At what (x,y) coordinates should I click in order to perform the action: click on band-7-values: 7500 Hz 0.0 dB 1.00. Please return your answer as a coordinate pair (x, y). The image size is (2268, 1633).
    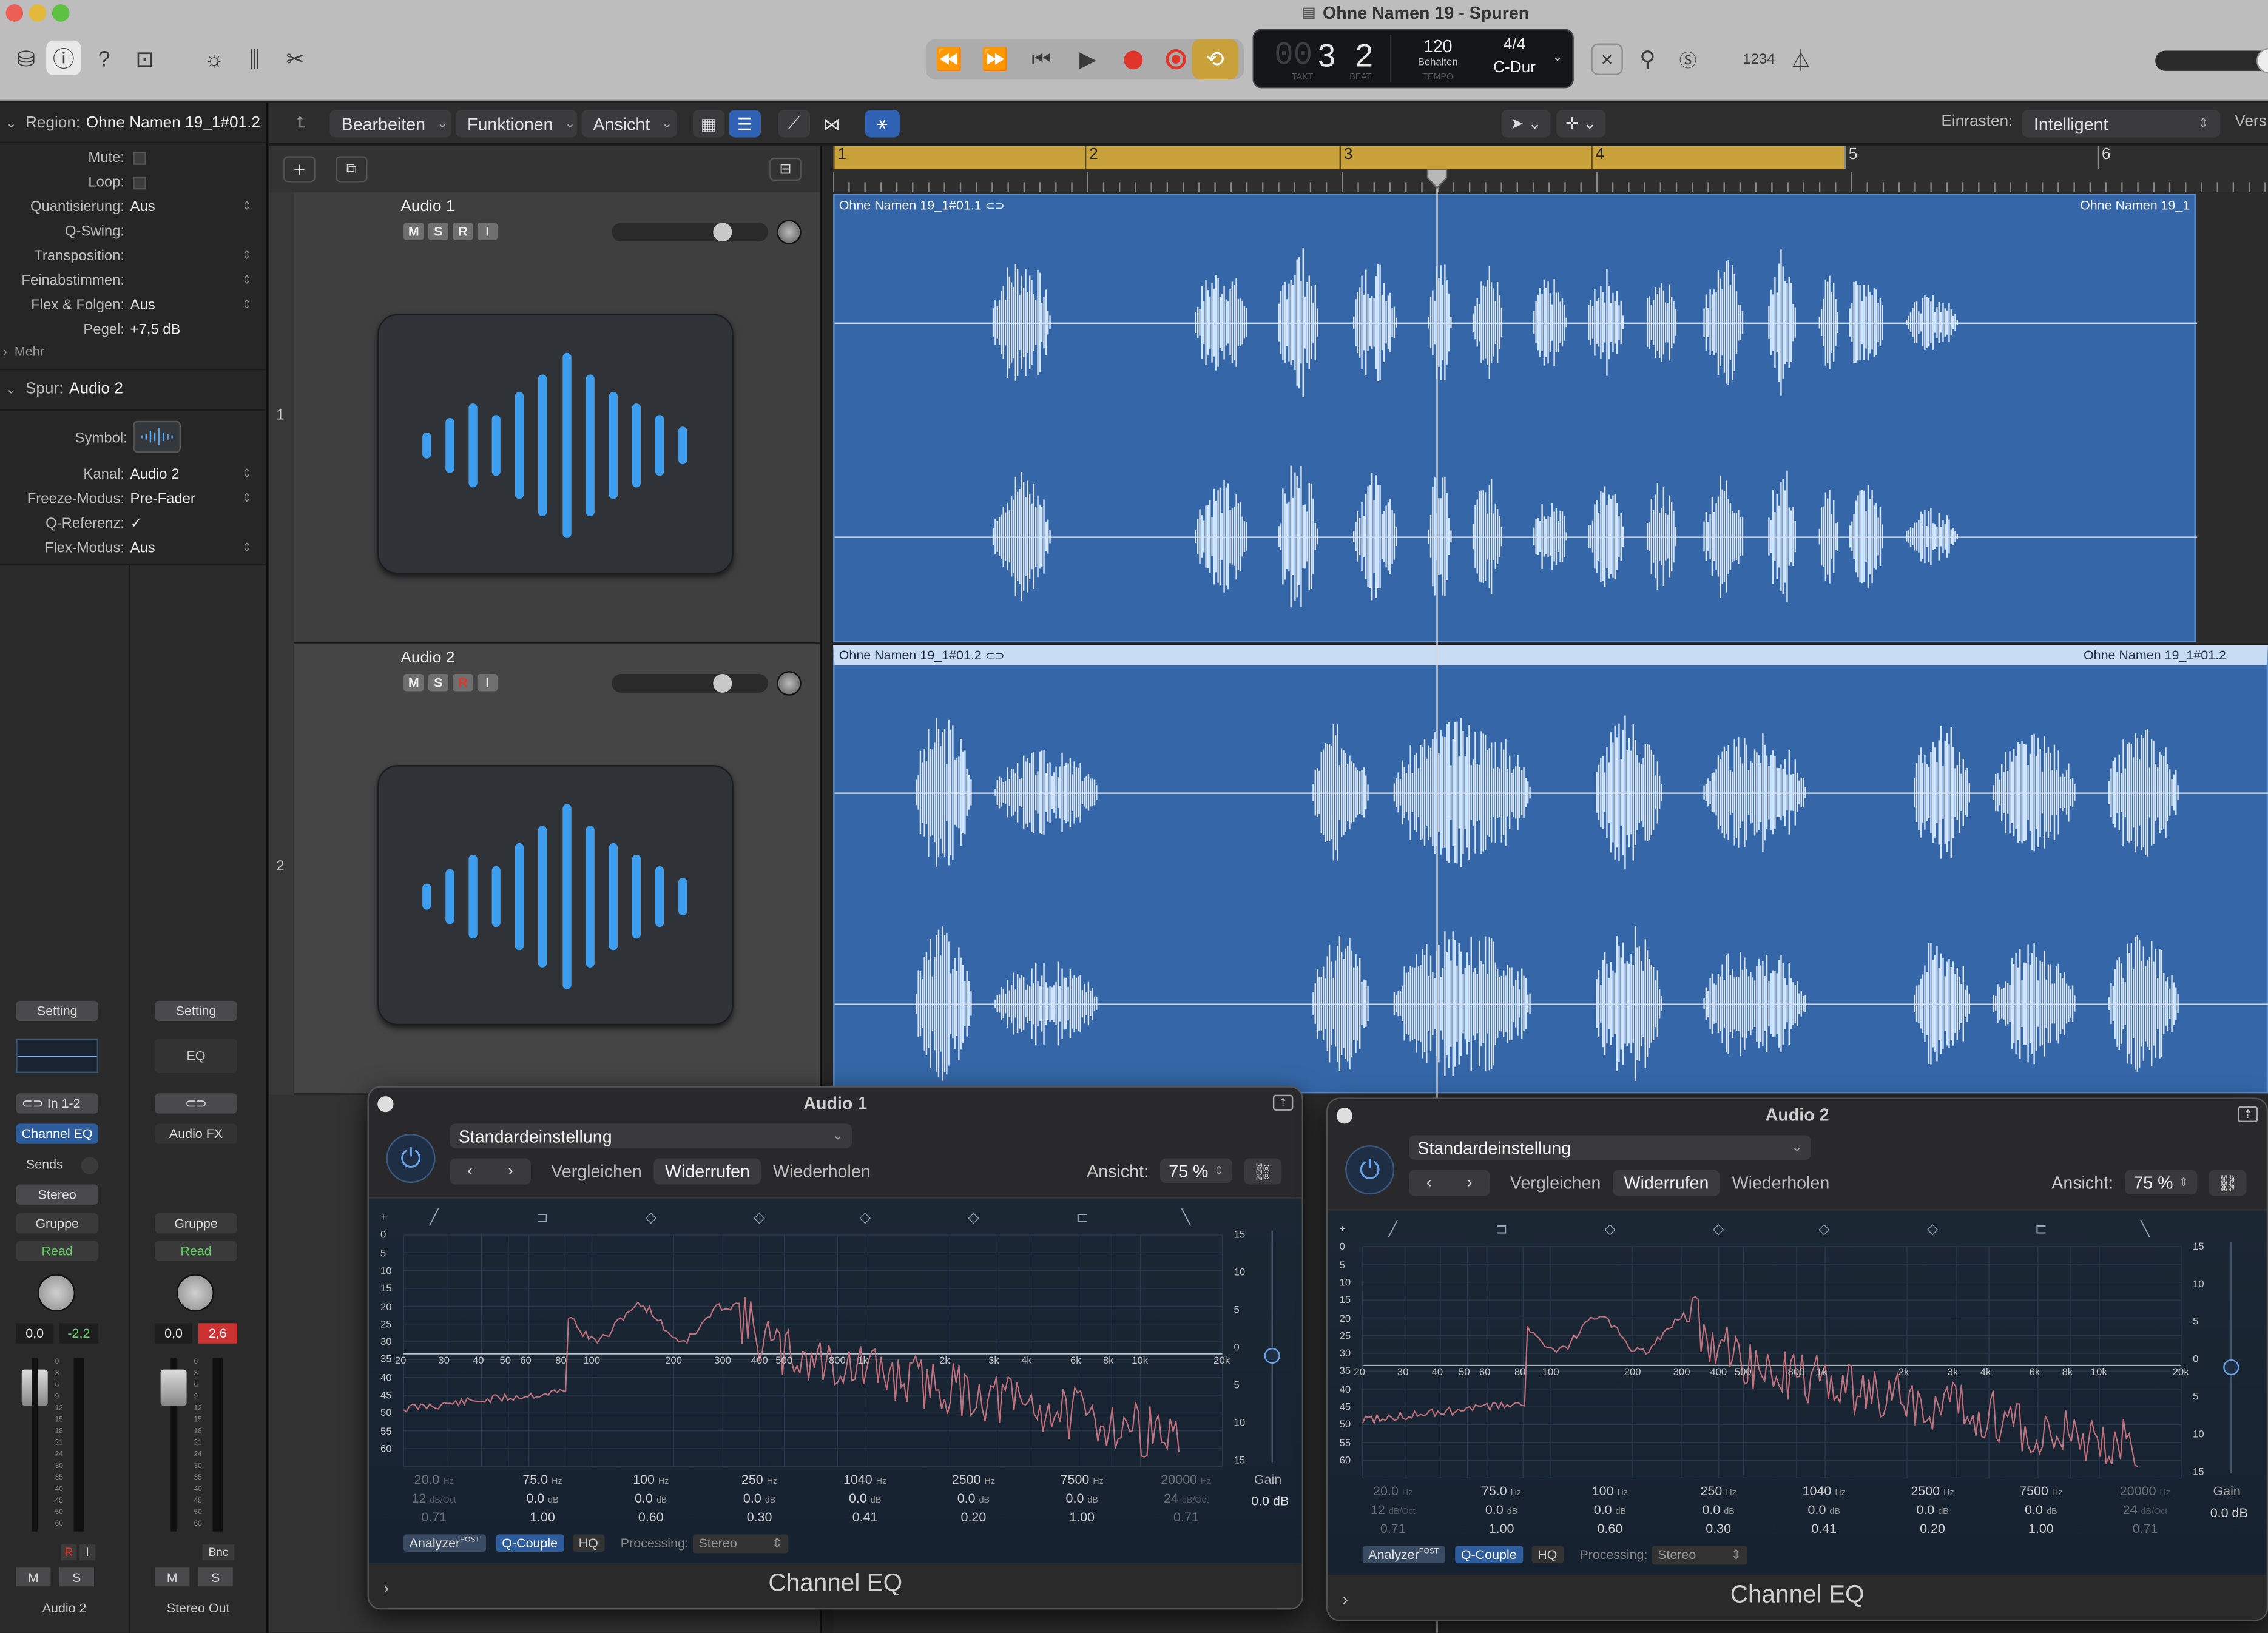
    Looking at the image, I should click on (2041, 1510).